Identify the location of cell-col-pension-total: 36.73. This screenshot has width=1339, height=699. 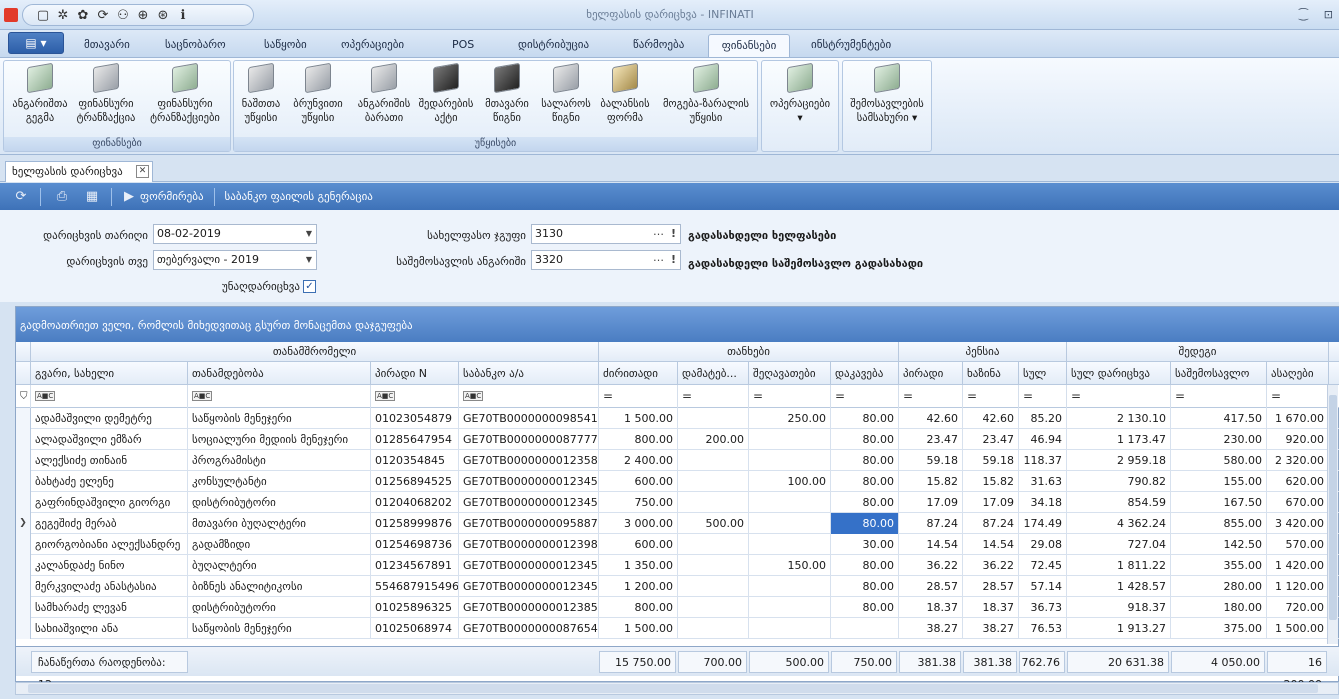
(1043, 607).